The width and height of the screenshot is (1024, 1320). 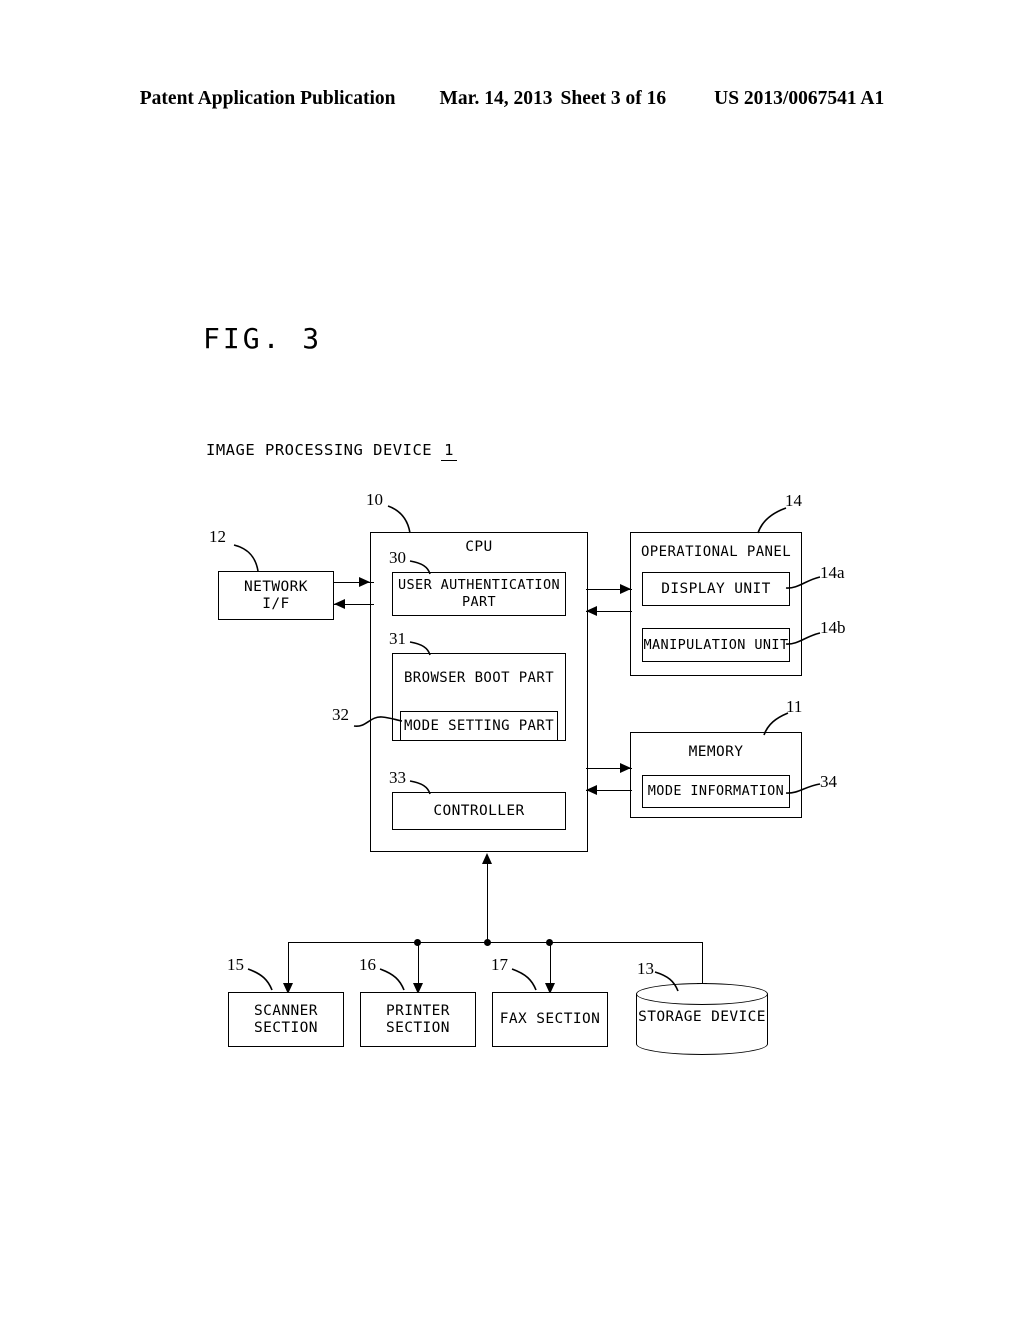 I want to click on refnum-user-authentication-part: 30, so click(x=397, y=557).